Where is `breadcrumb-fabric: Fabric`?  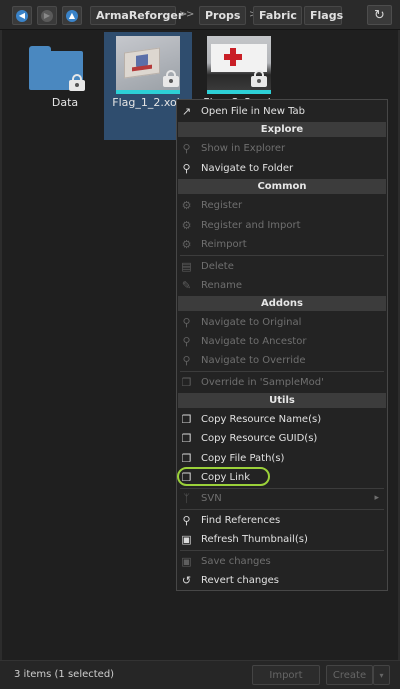 breadcrumb-fabric: Fabric is located at coordinates (277, 15).